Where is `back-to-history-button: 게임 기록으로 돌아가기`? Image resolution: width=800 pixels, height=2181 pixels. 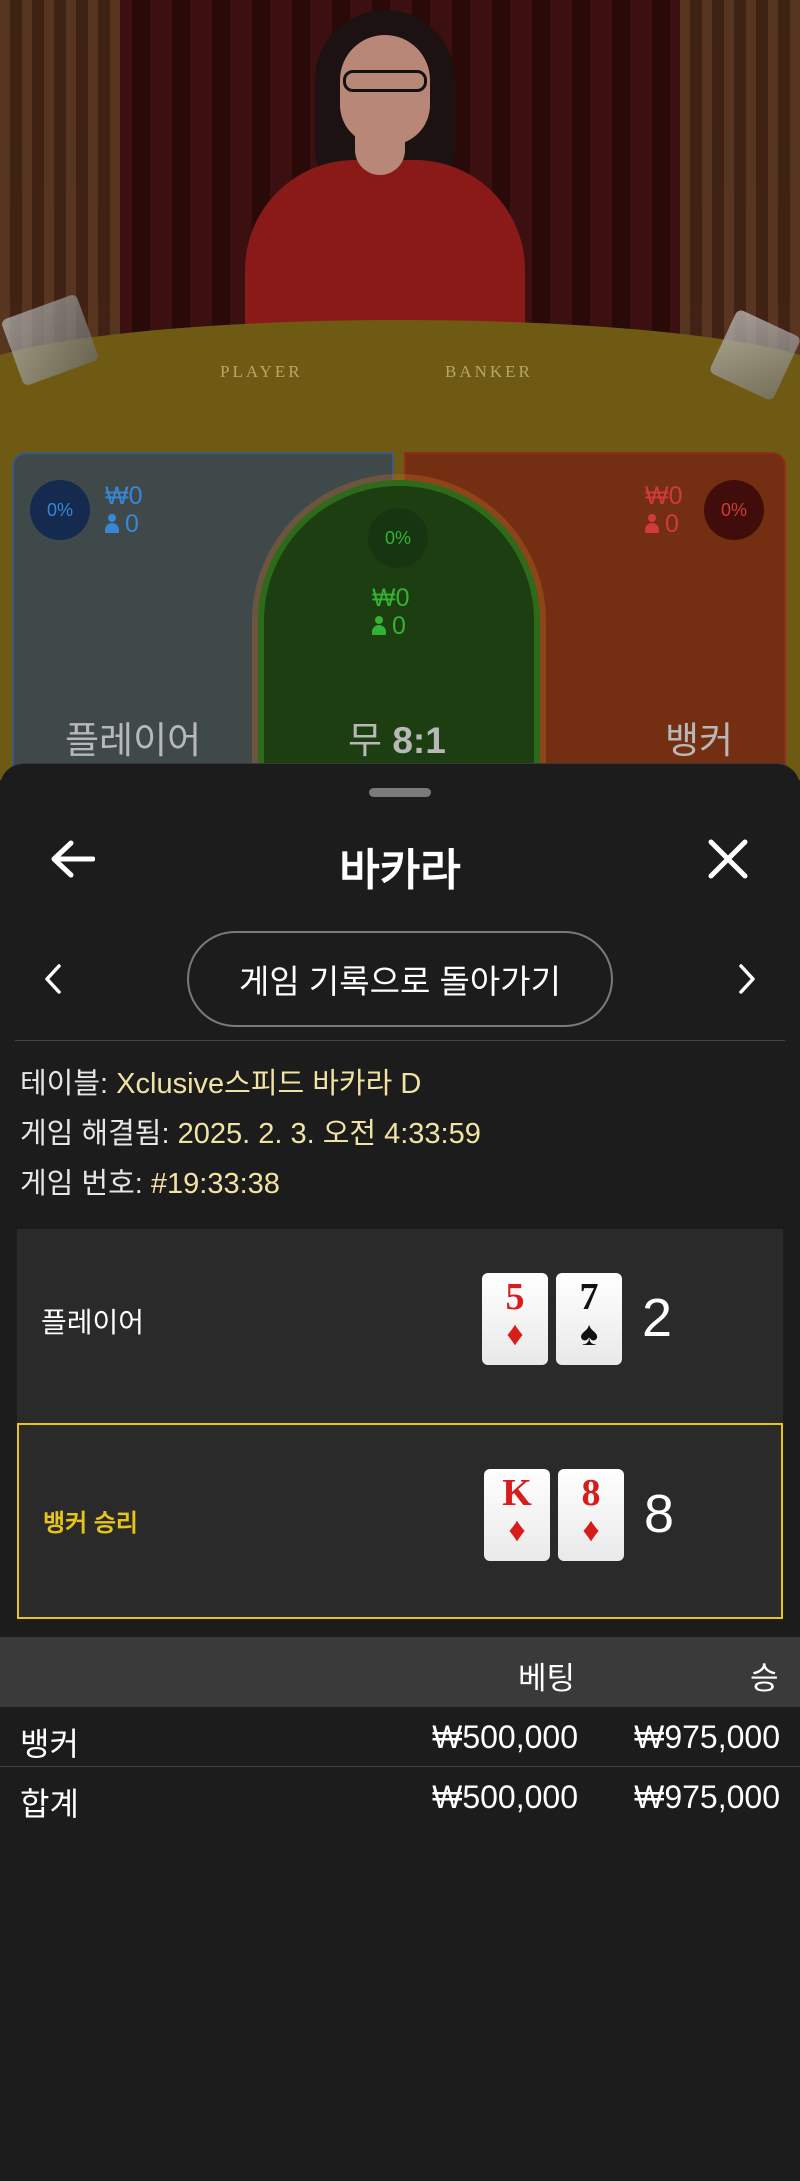 back-to-history-button: 게임 기록으로 돌아가기 is located at coordinates (400, 979).